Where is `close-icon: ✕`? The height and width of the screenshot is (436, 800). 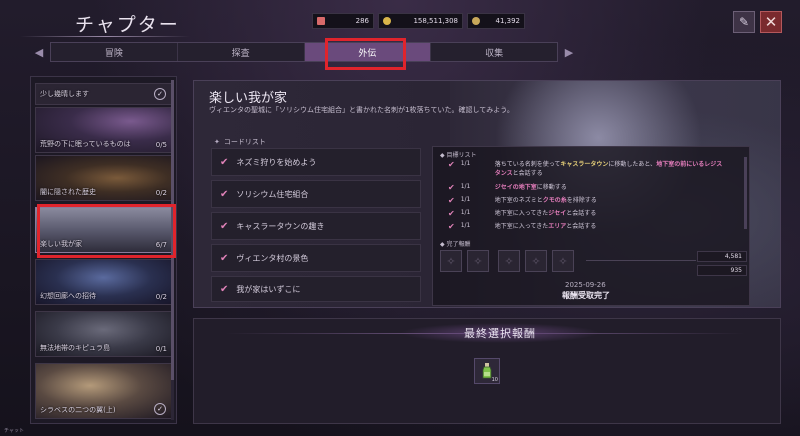
close-icon: ✕ is located at coordinates (771, 22).